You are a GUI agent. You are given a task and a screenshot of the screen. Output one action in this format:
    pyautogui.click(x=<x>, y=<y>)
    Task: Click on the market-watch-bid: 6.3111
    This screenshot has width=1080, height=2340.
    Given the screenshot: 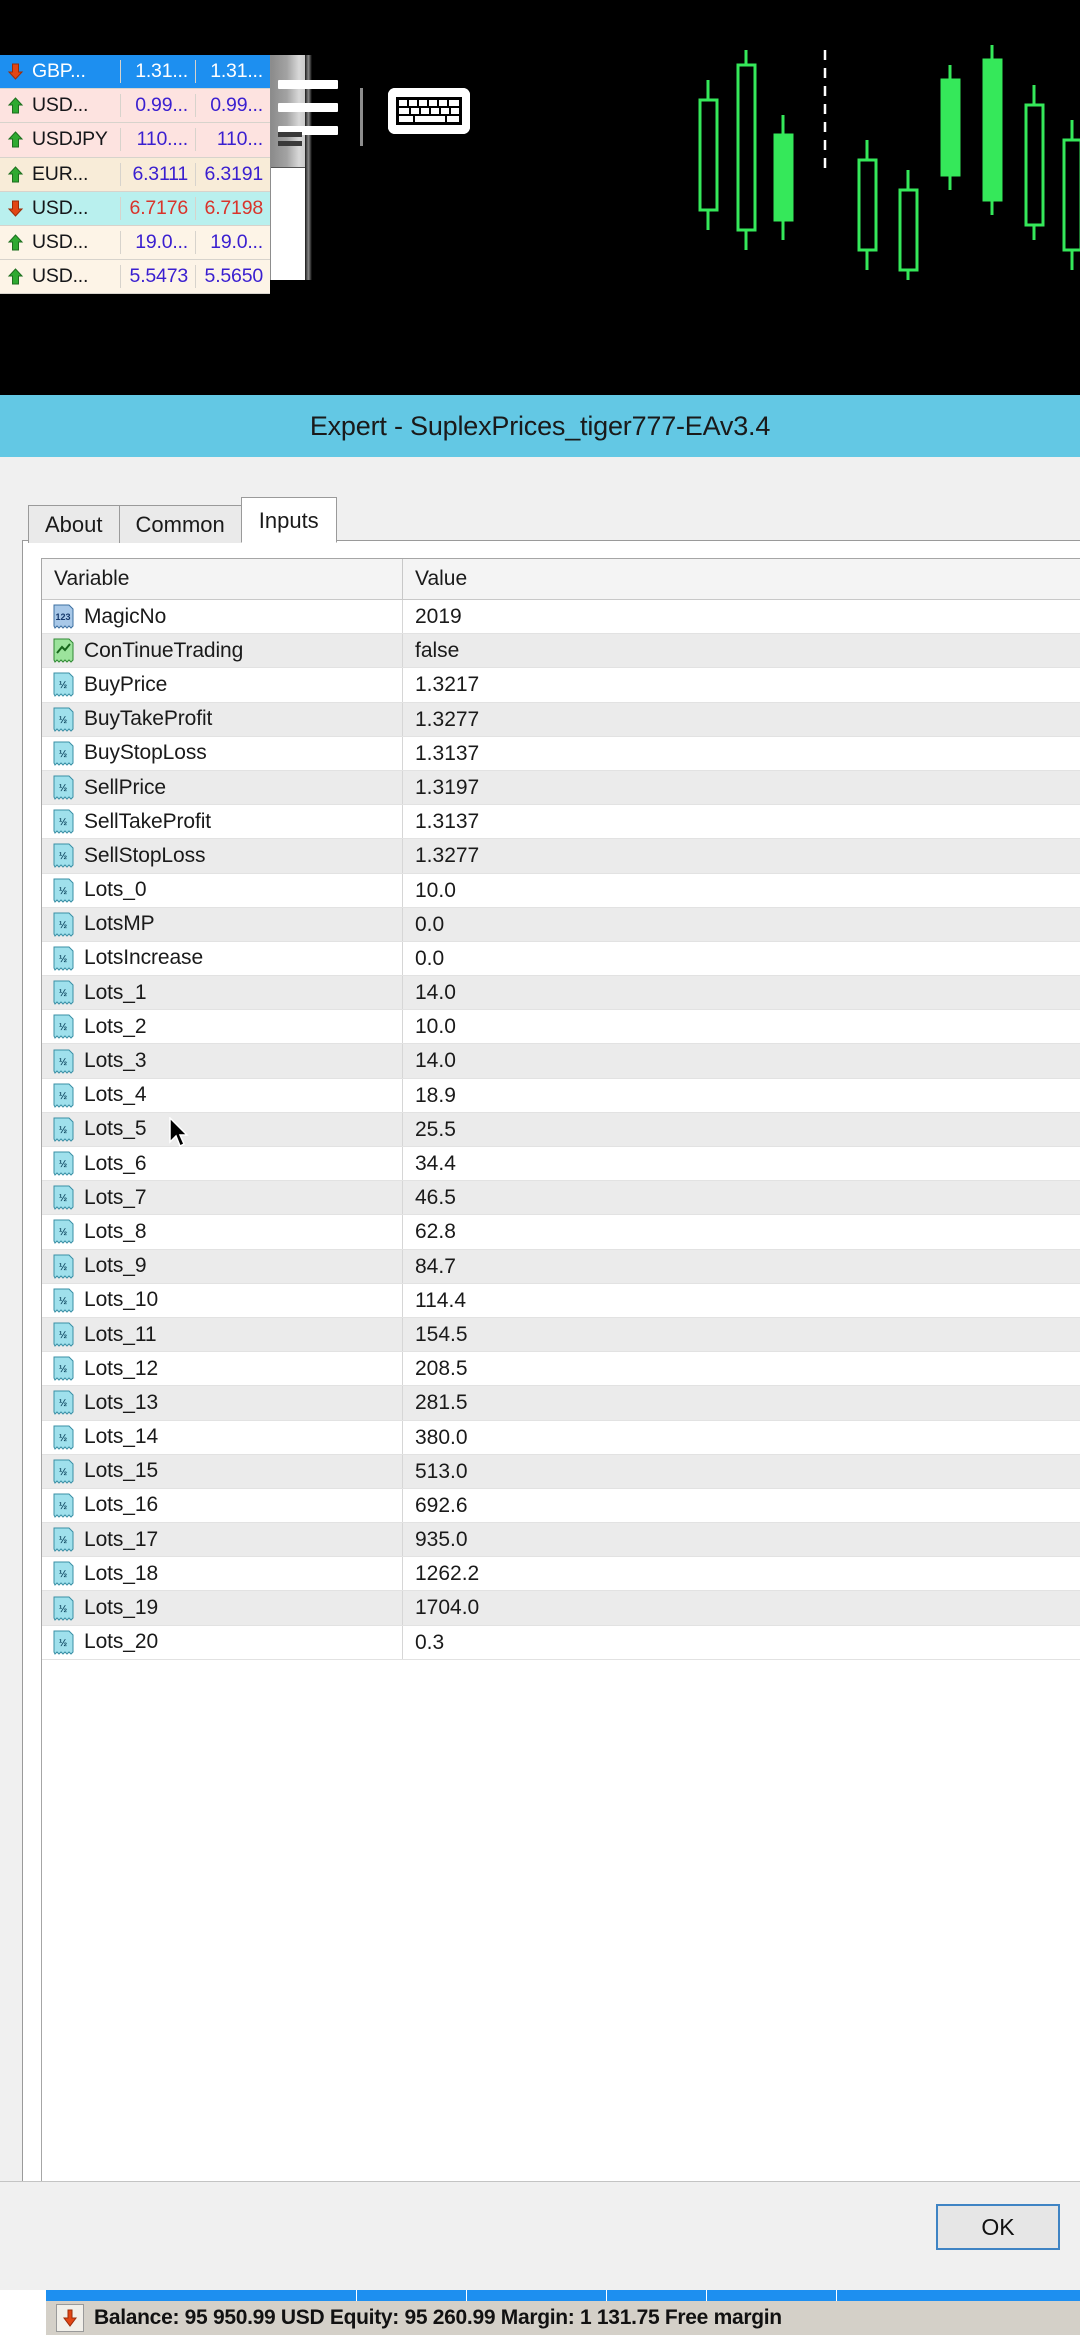 What is the action you would take?
    pyautogui.click(x=157, y=174)
    